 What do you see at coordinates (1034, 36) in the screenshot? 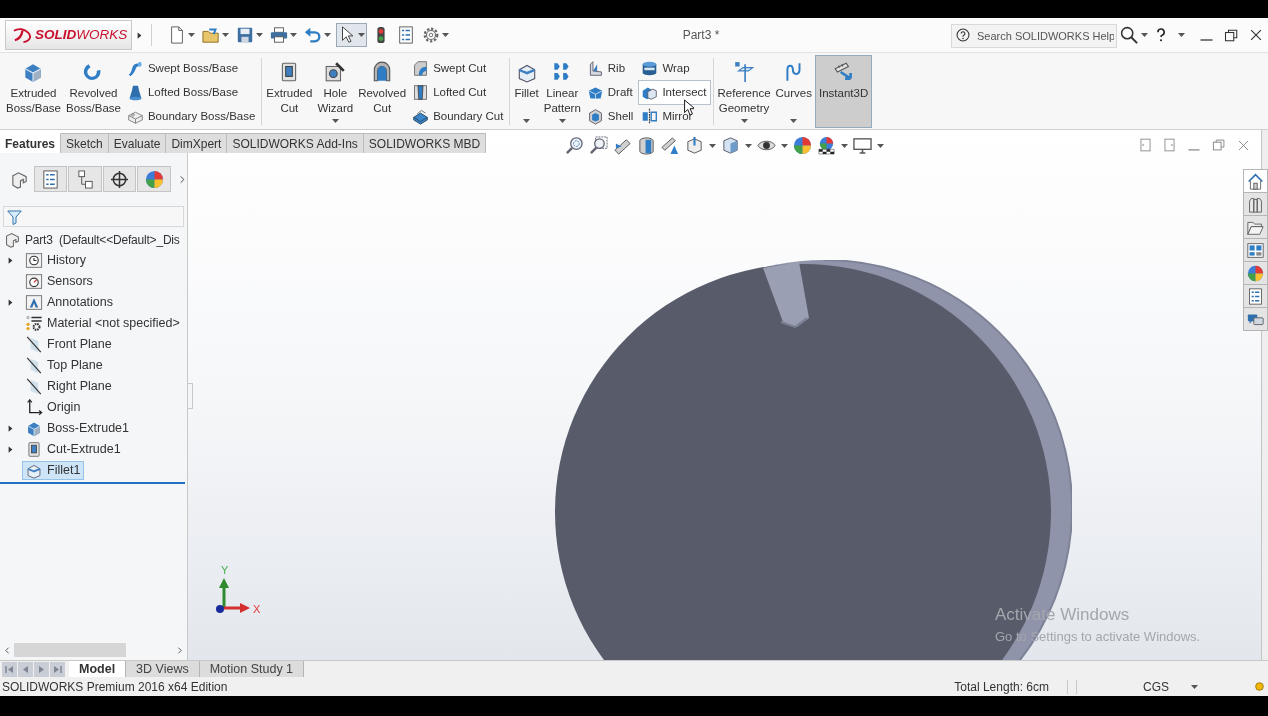
I see `search-field: Search SOLIDWORKS Help` at bounding box center [1034, 36].